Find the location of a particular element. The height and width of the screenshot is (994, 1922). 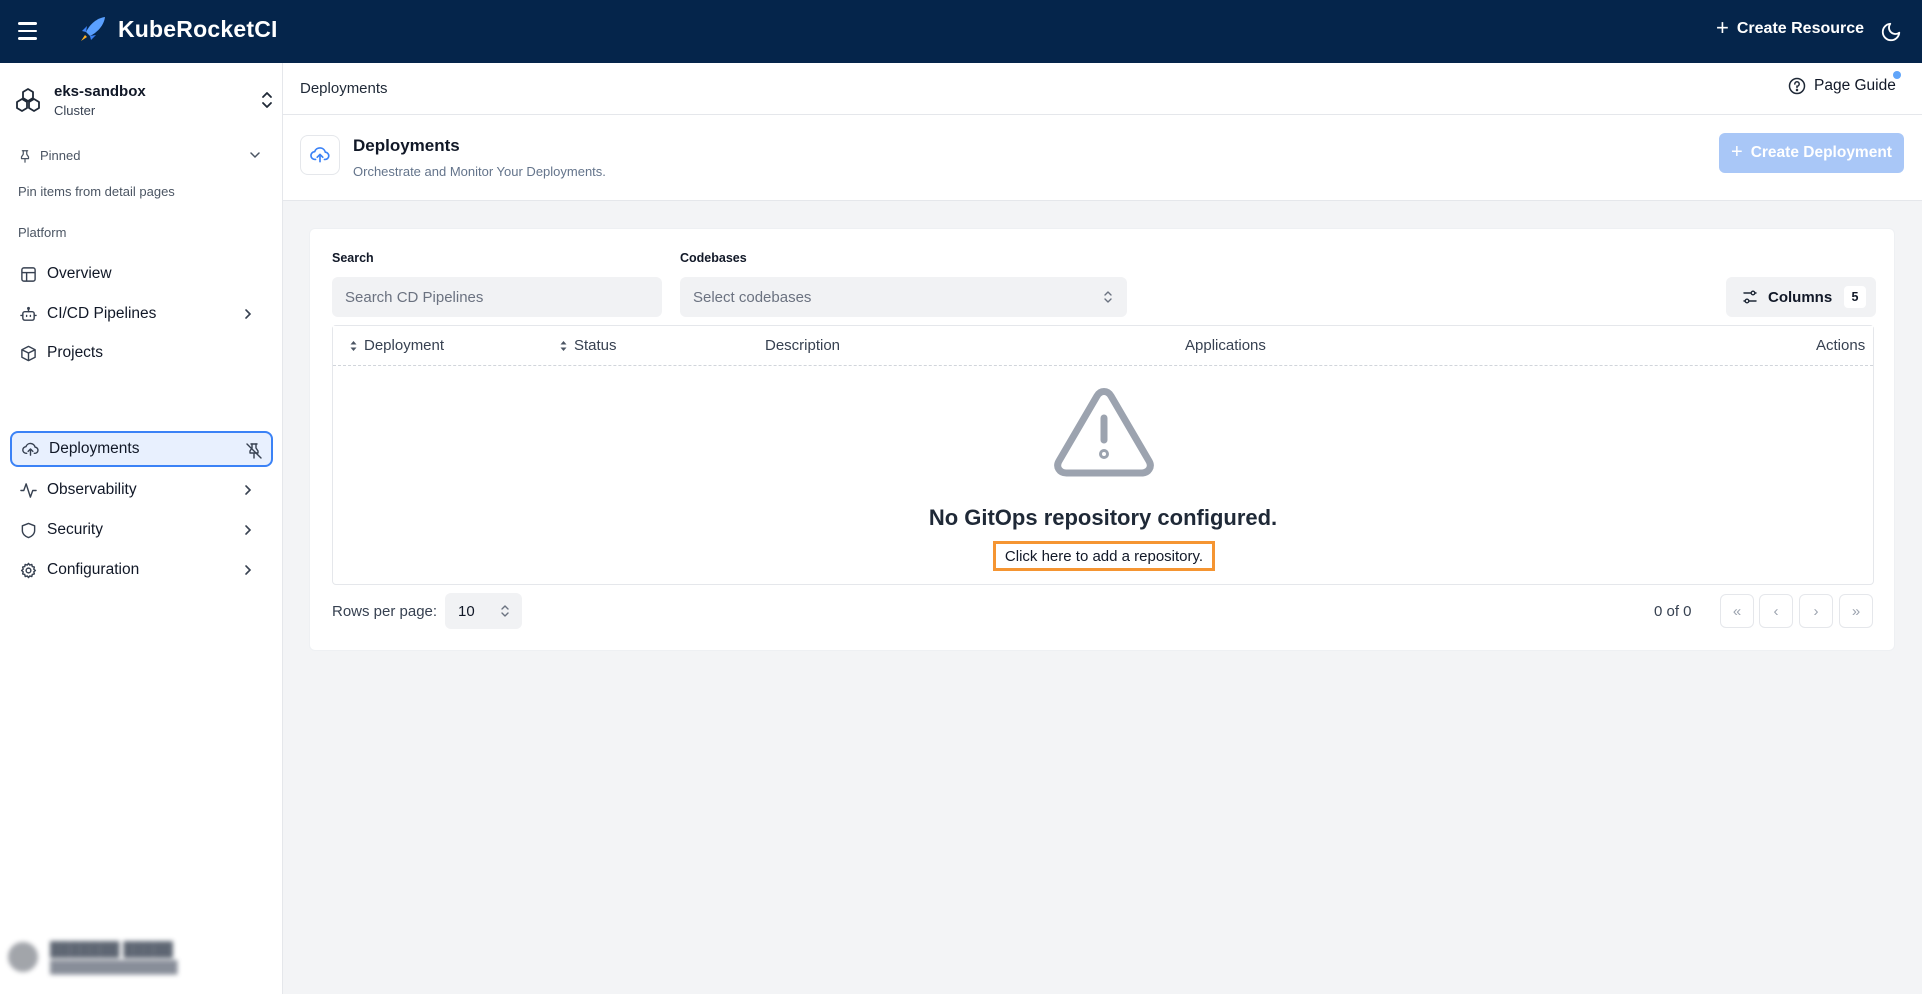

rows-per-page-label: Rows per page: is located at coordinates (385, 611).